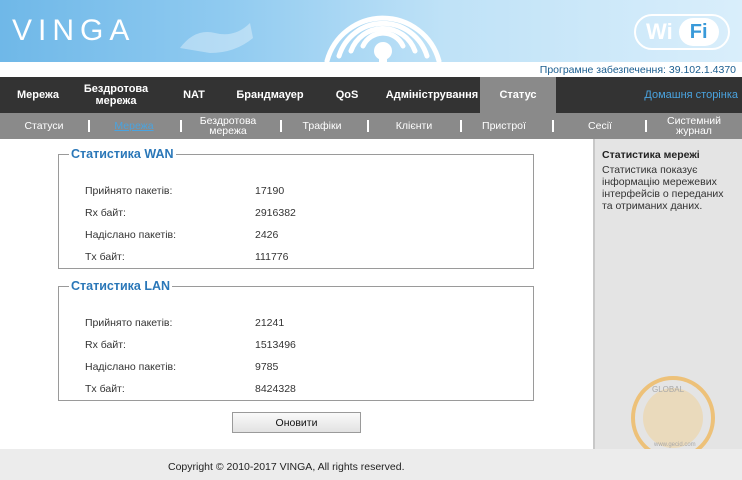 This screenshot has width=742, height=480. What do you see at coordinates (432, 95) in the screenshot?
I see `nav-administration: Адміністрування` at bounding box center [432, 95].